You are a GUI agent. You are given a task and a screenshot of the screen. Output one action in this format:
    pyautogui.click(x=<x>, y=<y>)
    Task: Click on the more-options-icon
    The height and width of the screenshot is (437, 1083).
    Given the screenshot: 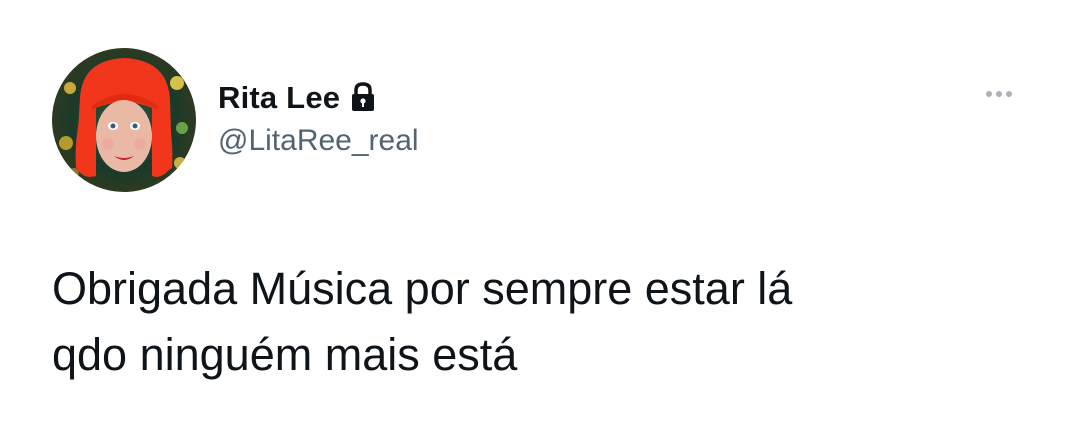 What is the action you would take?
    pyautogui.click(x=1007, y=94)
    